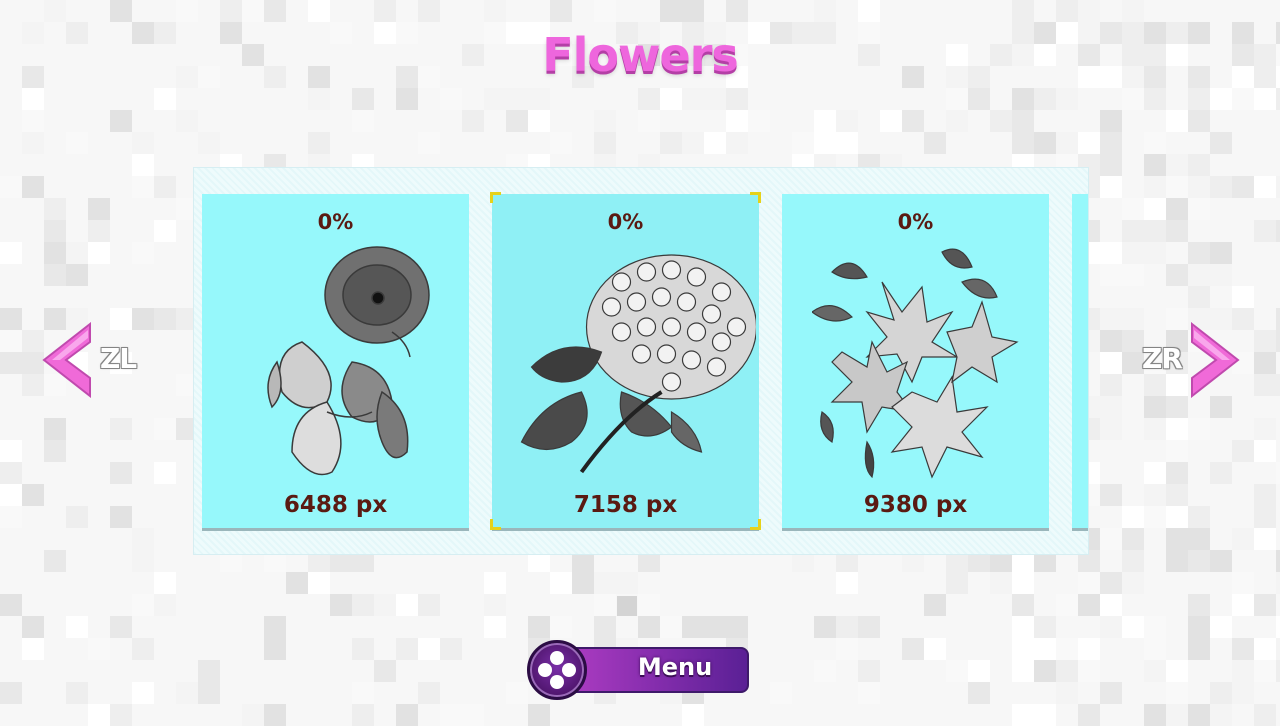 The width and height of the screenshot is (1280, 726). I want to click on zl-key-label: ZL, so click(118, 358).